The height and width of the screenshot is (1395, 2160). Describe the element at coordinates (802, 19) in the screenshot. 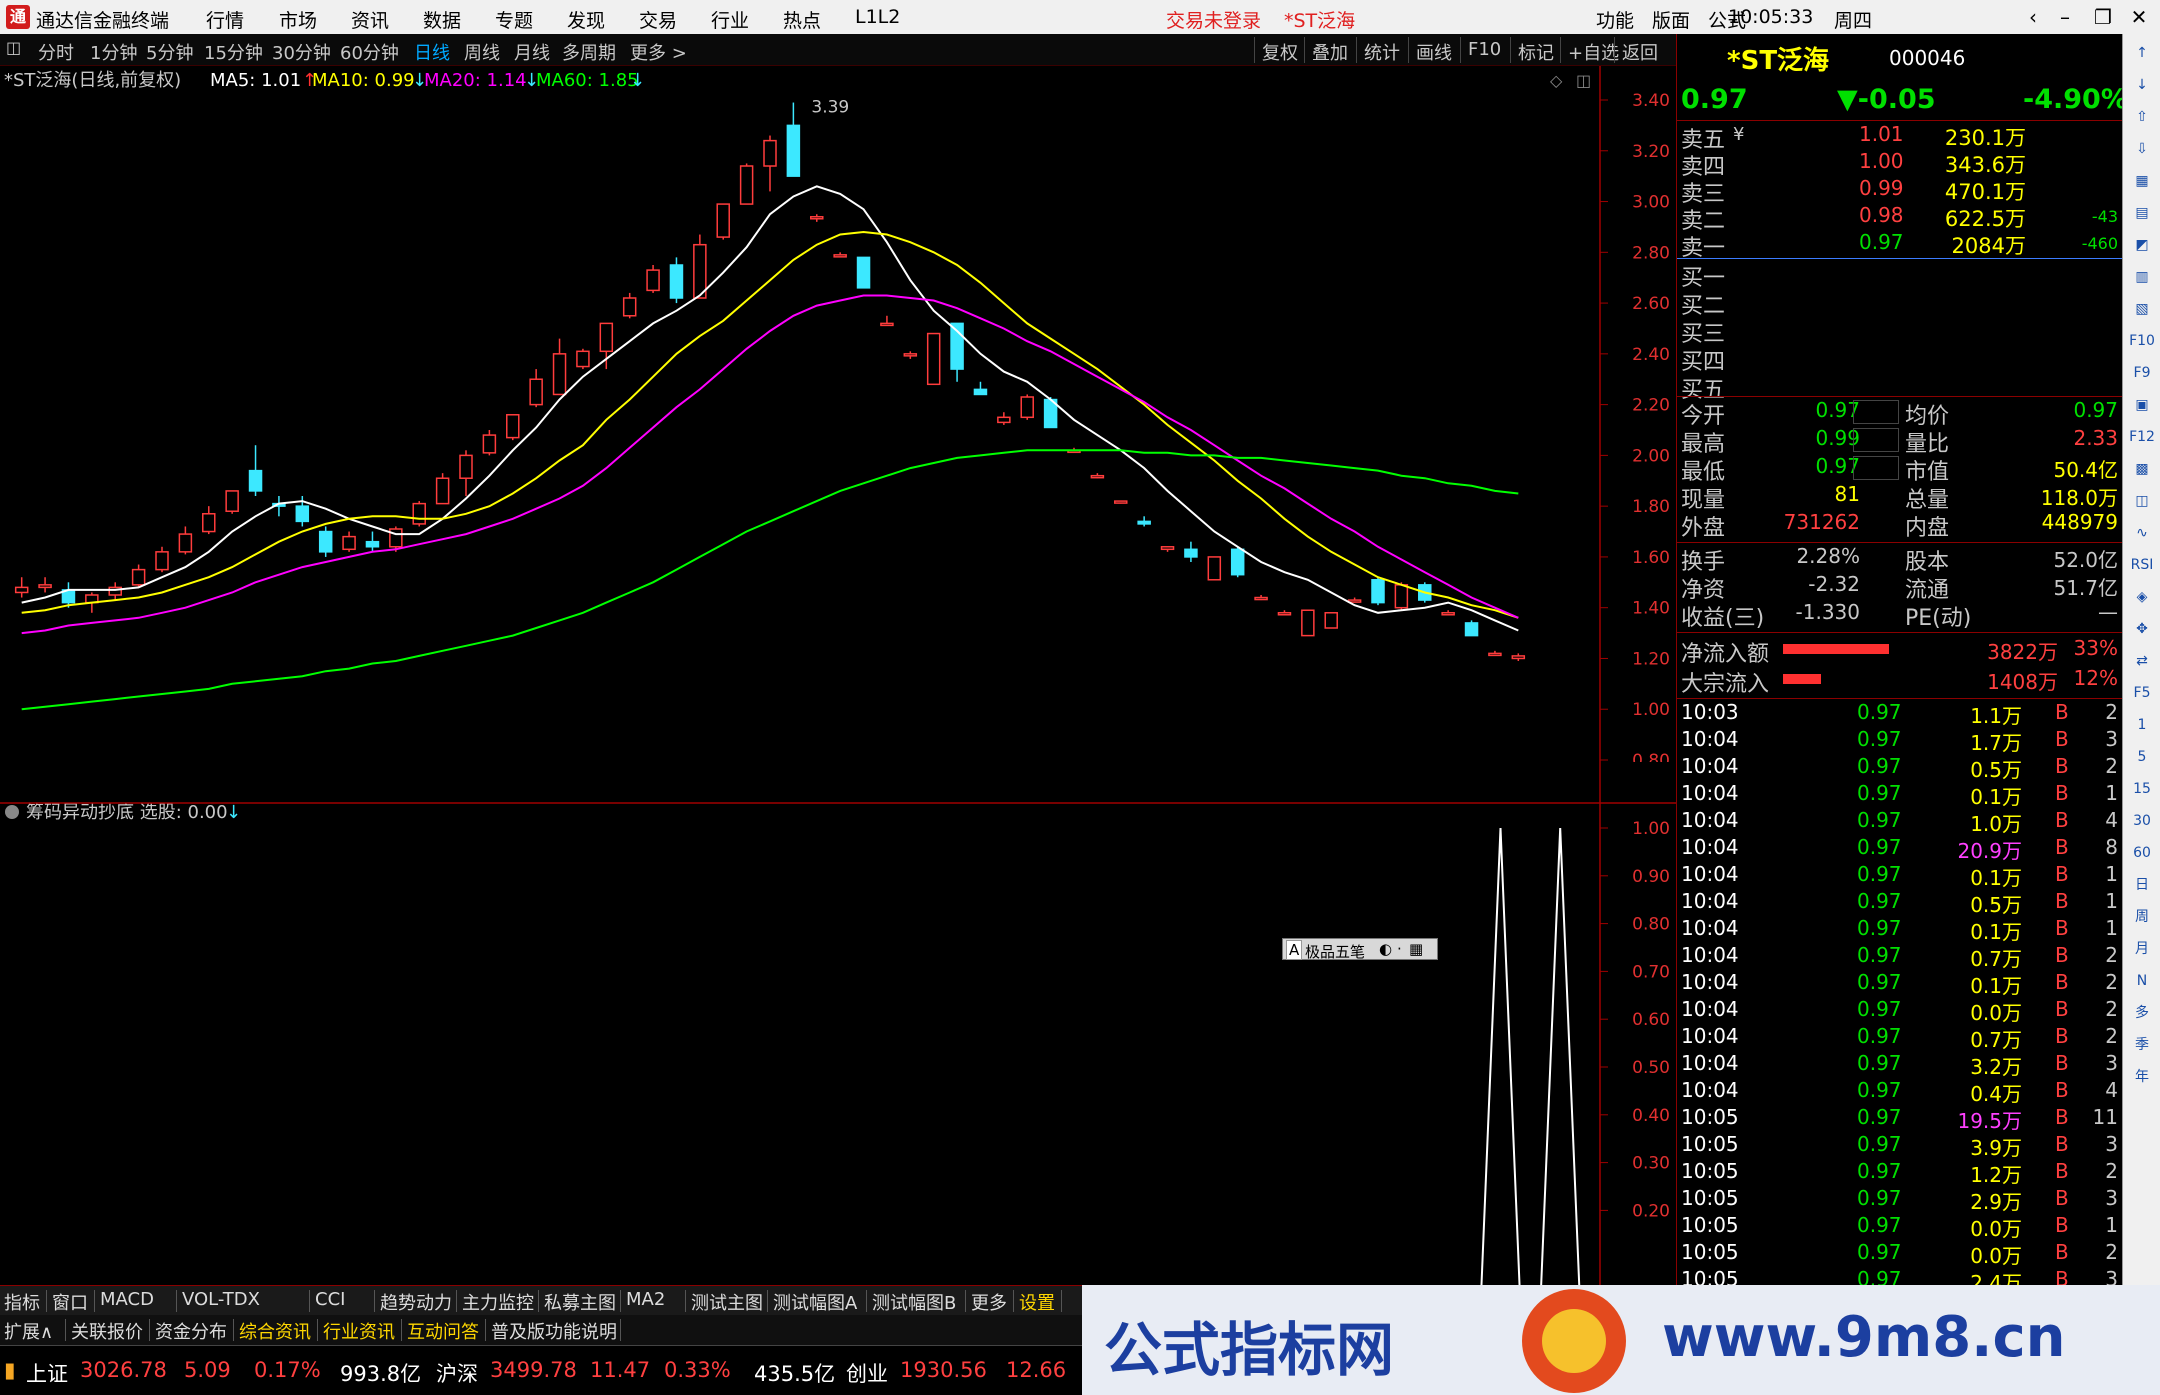

I see `menu-hot: 热点` at that location.